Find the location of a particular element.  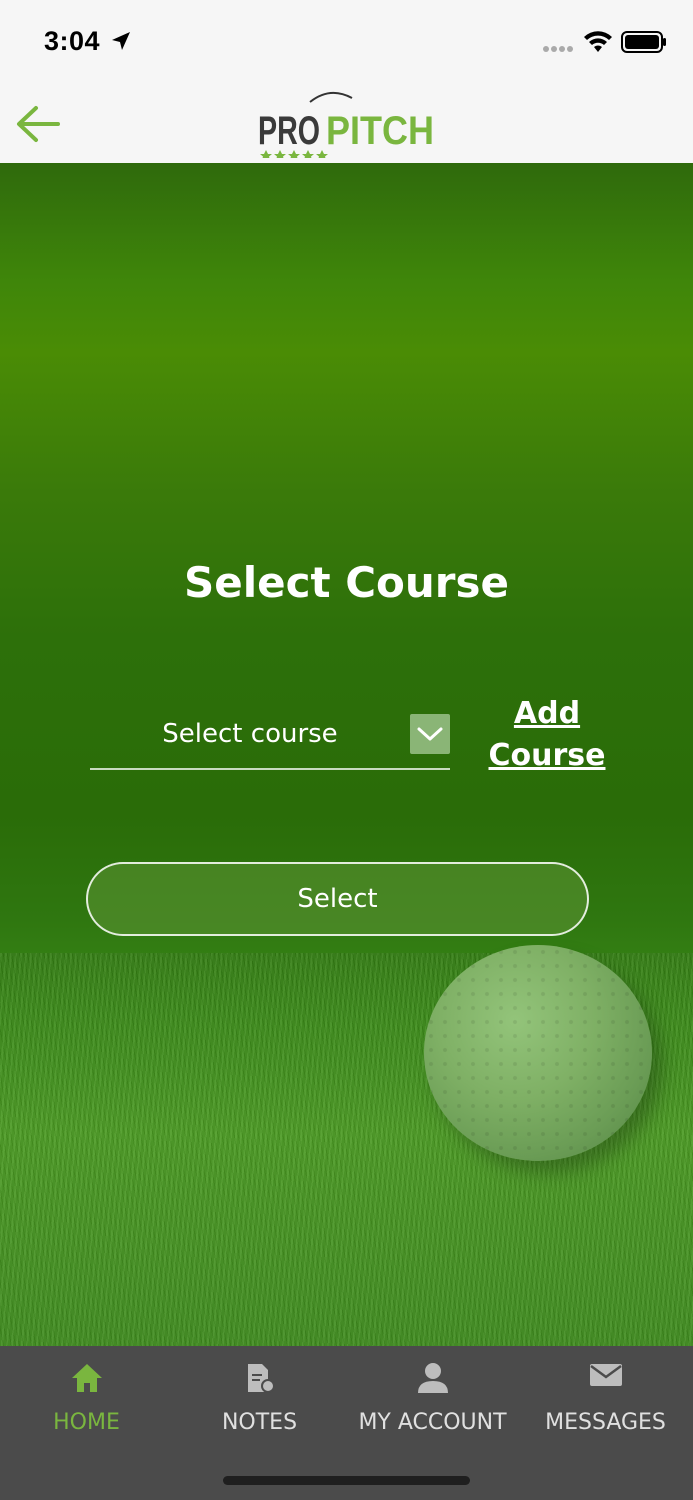

tab-my-account: MY ACCOUNT is located at coordinates (432, 1401).